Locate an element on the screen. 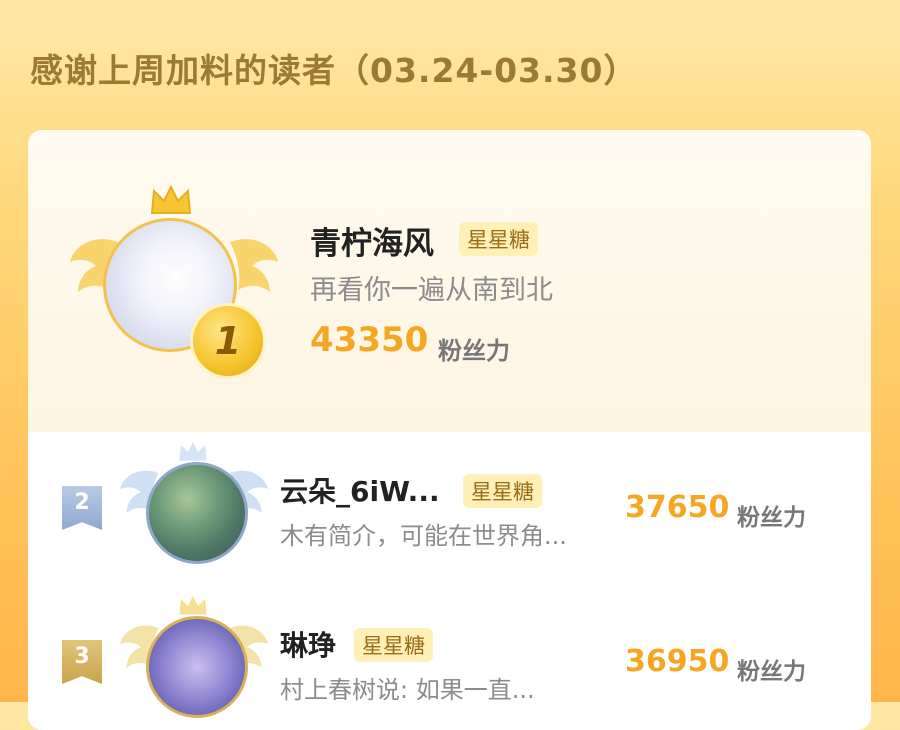 This screenshot has width=900, height=730. reader-name: 青柠海风 is located at coordinates (372, 240).